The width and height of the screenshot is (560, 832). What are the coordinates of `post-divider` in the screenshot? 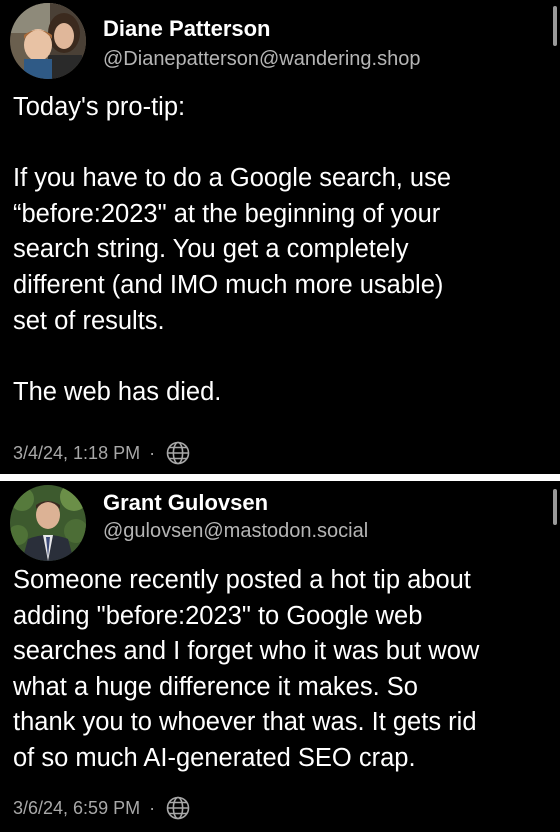 It's located at (280, 477).